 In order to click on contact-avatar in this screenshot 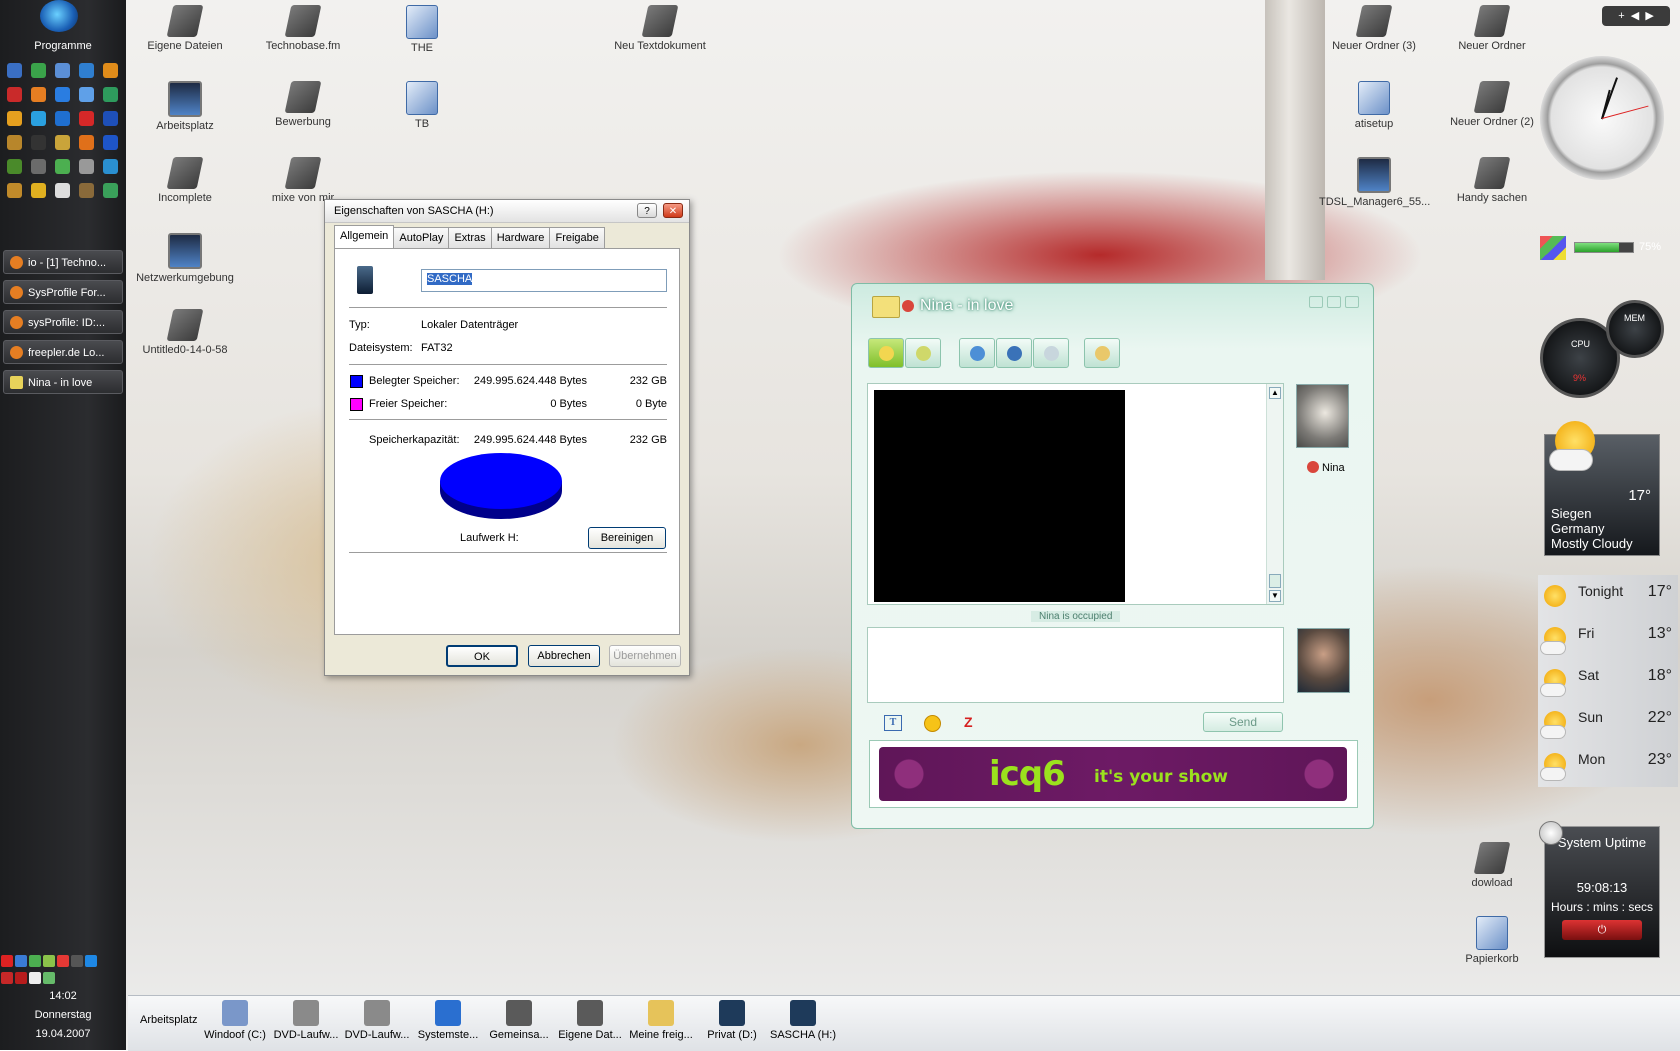, I will do `click(1322, 416)`.